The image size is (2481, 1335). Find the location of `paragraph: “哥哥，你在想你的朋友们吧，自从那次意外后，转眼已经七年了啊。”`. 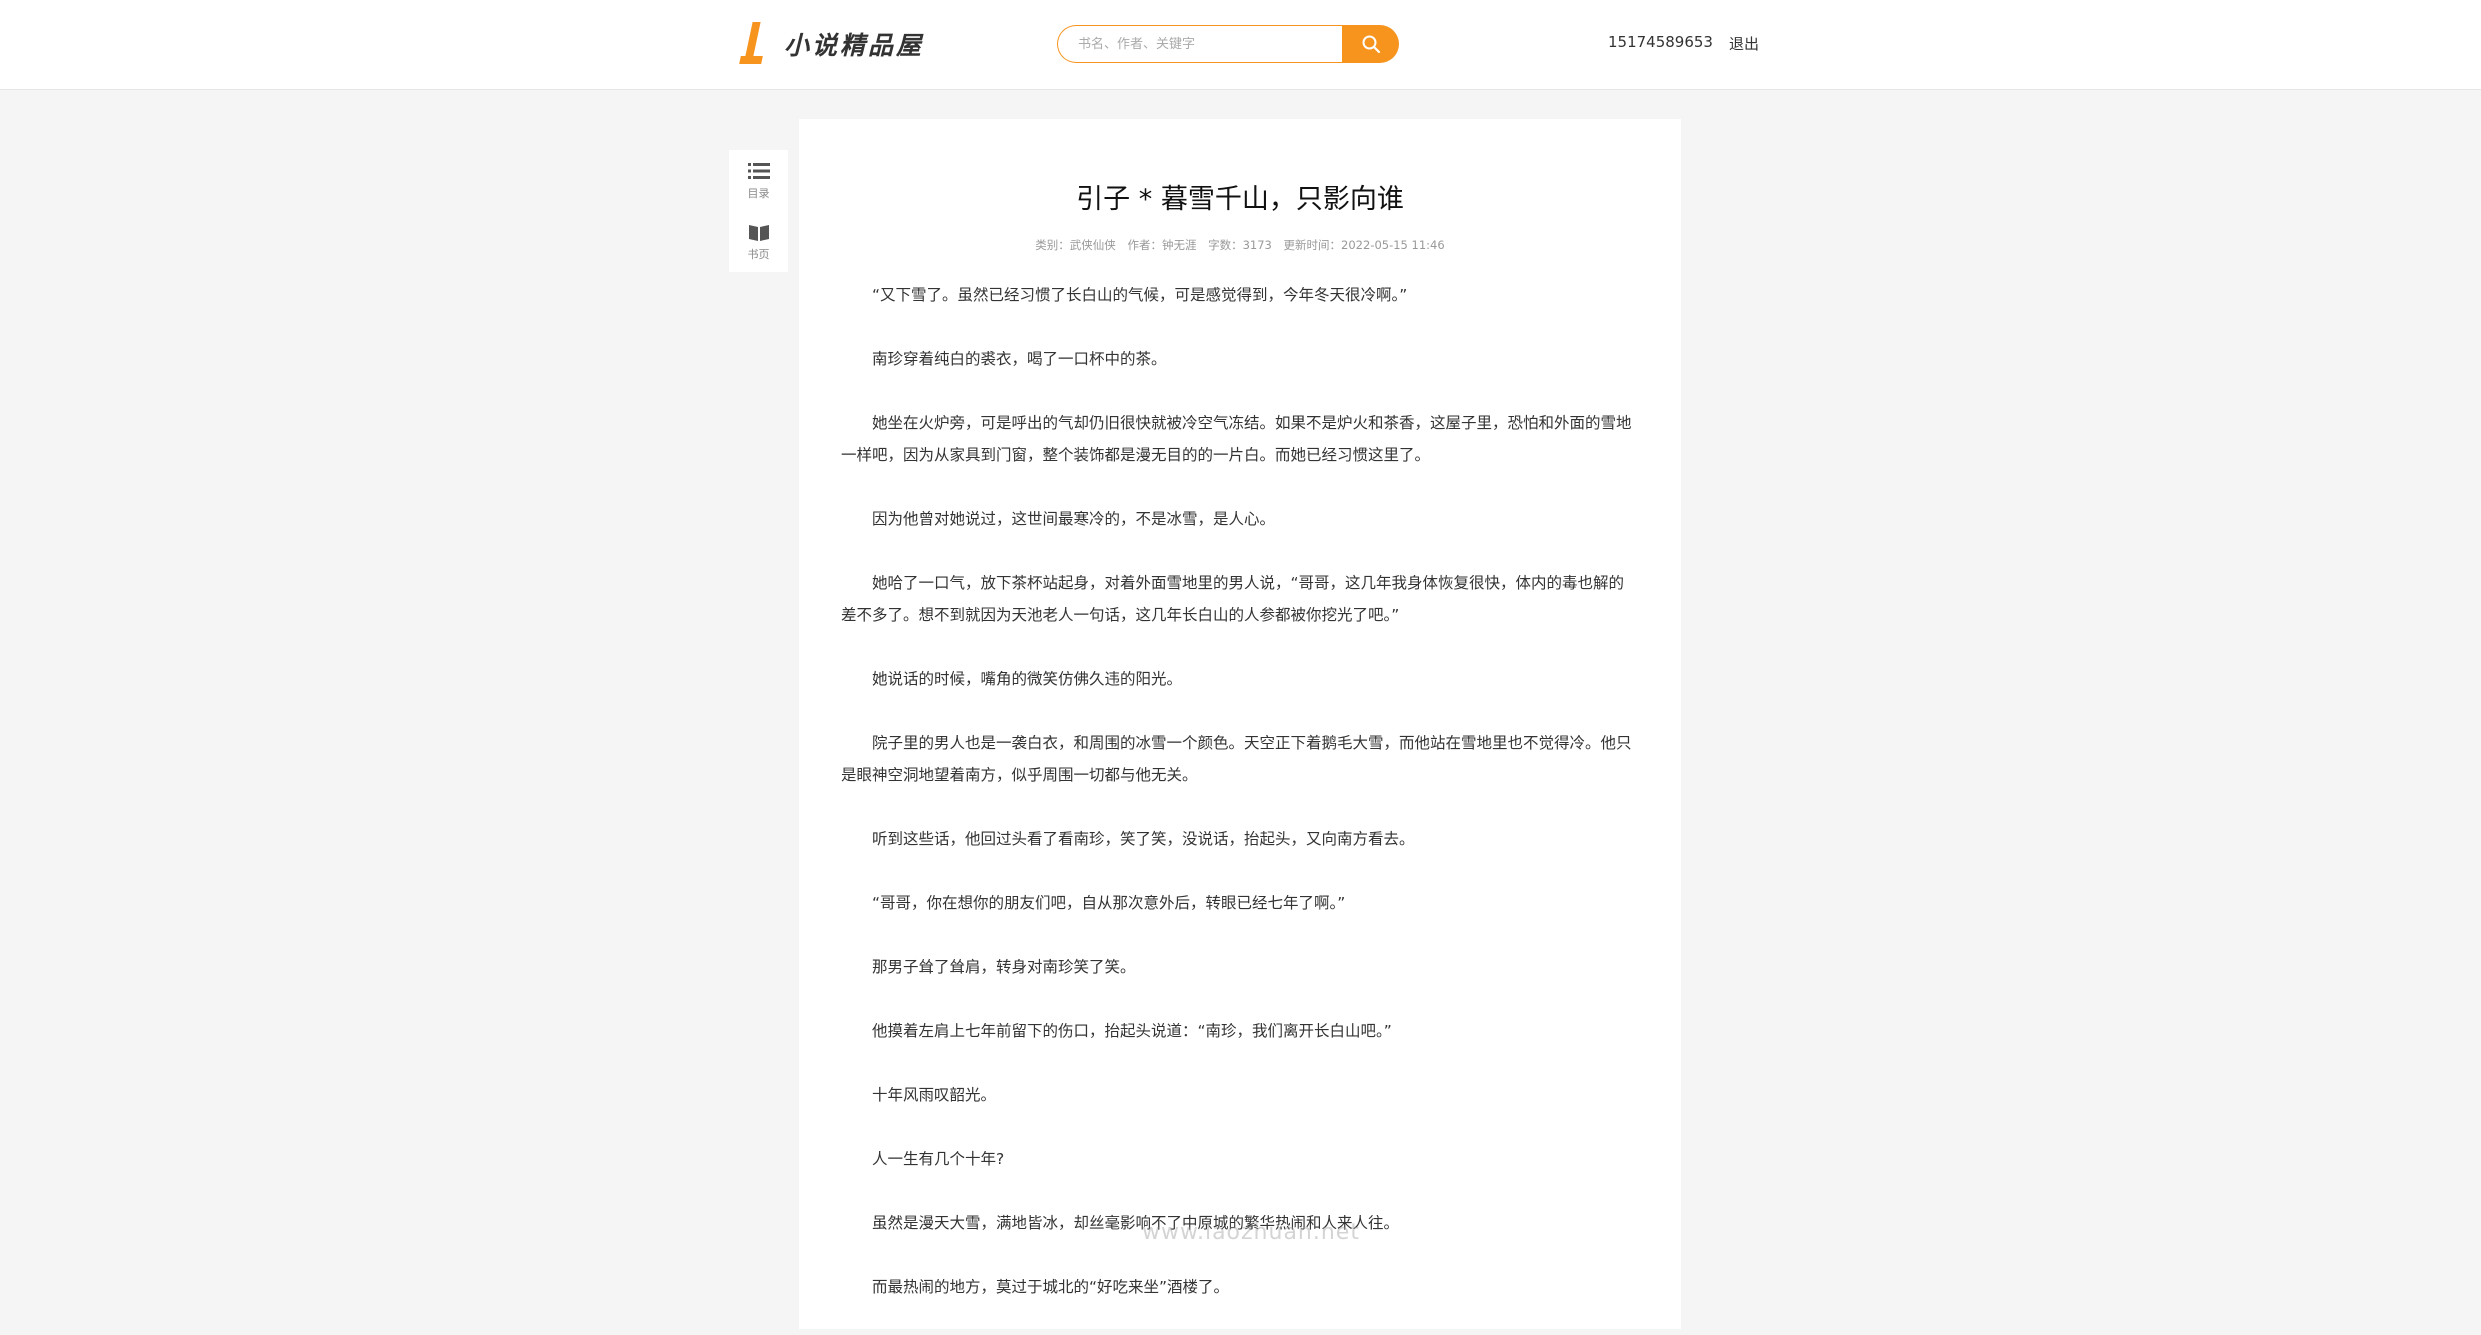

paragraph: “哥哥，你在想你的朋友们吧，自从那次意外后，转眼已经七年了啊。” is located at coordinates (1109, 903).